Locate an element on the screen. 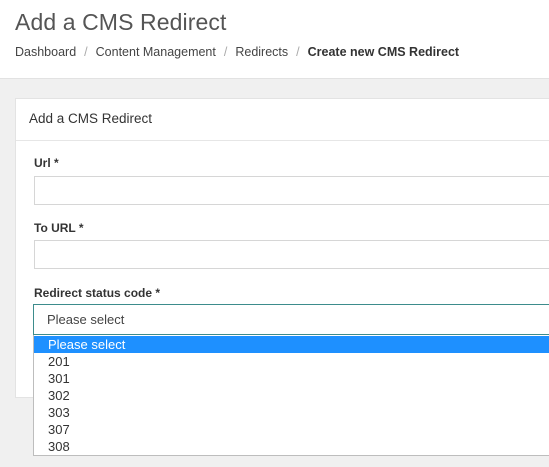 This screenshot has height=467, width=549. option-302: 302 is located at coordinates (291, 395).